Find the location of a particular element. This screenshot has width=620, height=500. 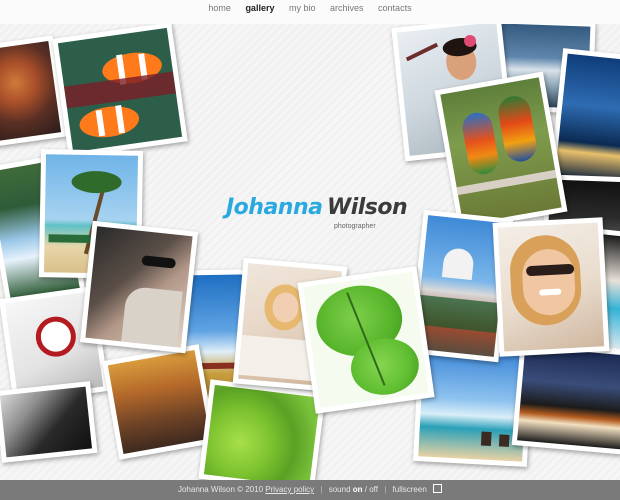

sound-label: sound is located at coordinates (339, 489).